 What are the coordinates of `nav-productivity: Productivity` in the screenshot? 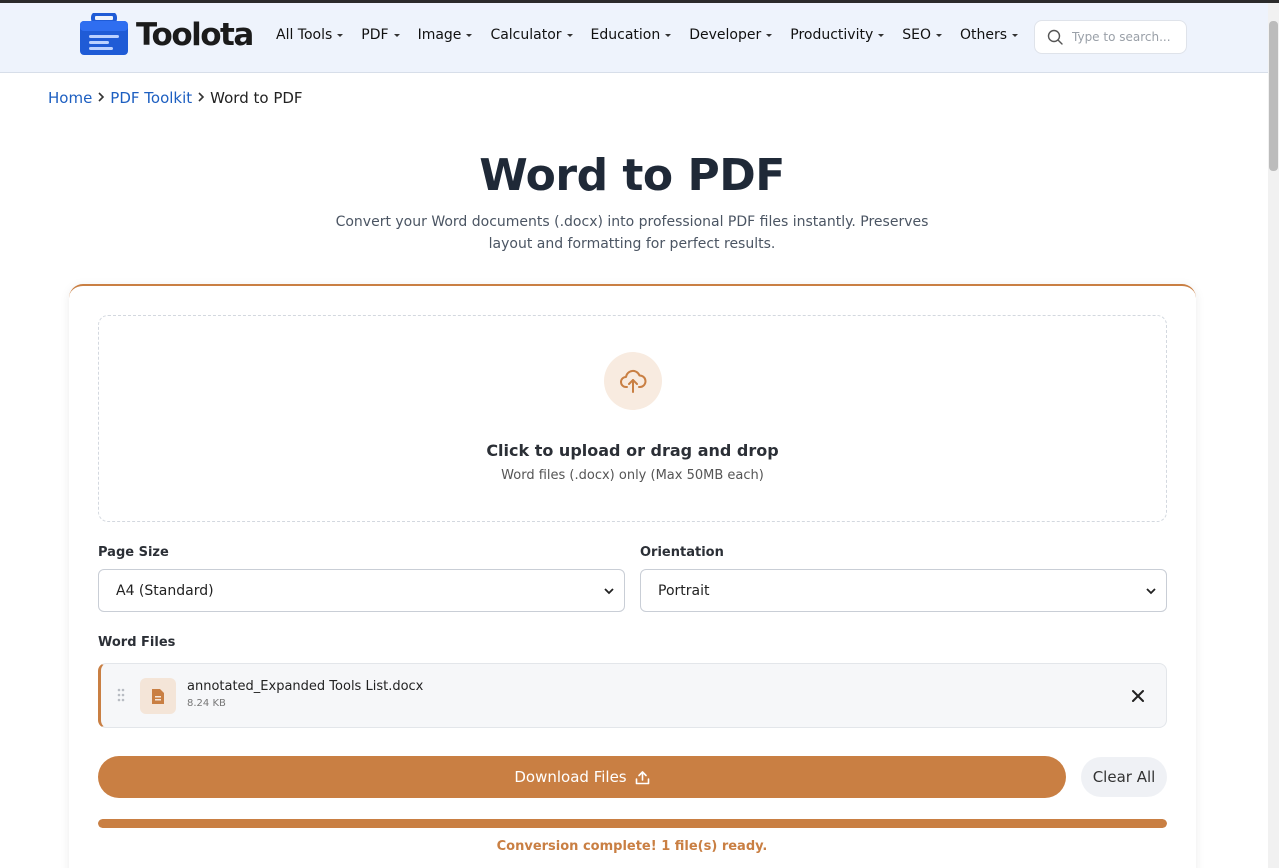 It's located at (837, 35).